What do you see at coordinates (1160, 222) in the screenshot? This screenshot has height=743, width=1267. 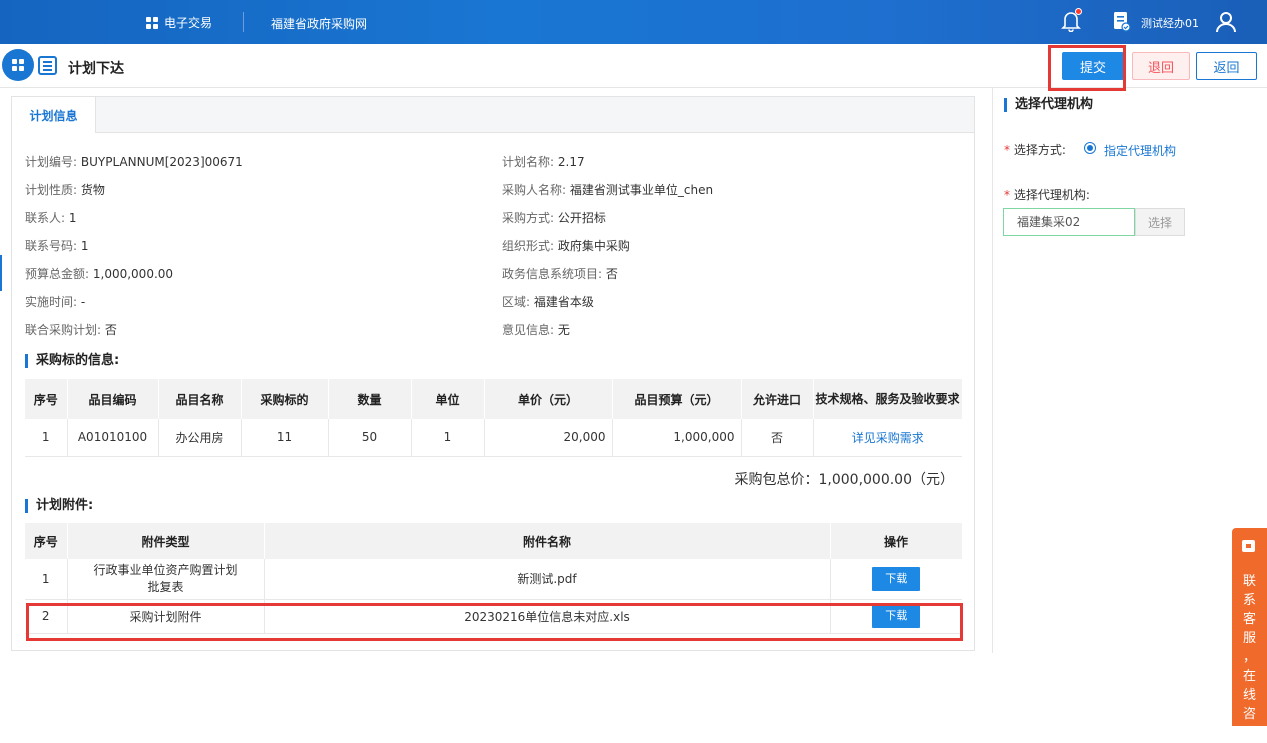 I see `agency-select-button: 选择` at bounding box center [1160, 222].